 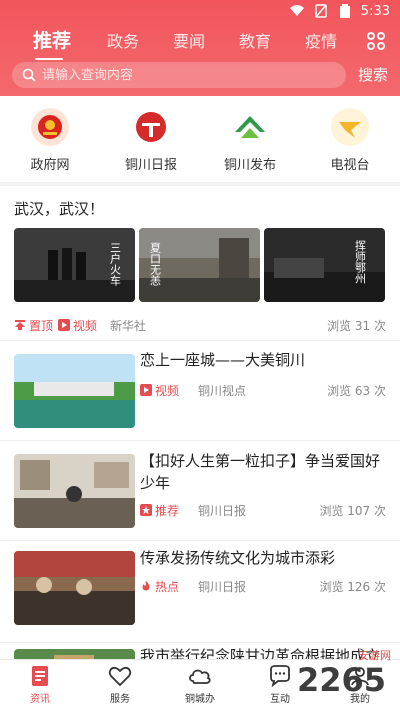 I want to click on nav-label: 资讯, so click(x=40, y=699).